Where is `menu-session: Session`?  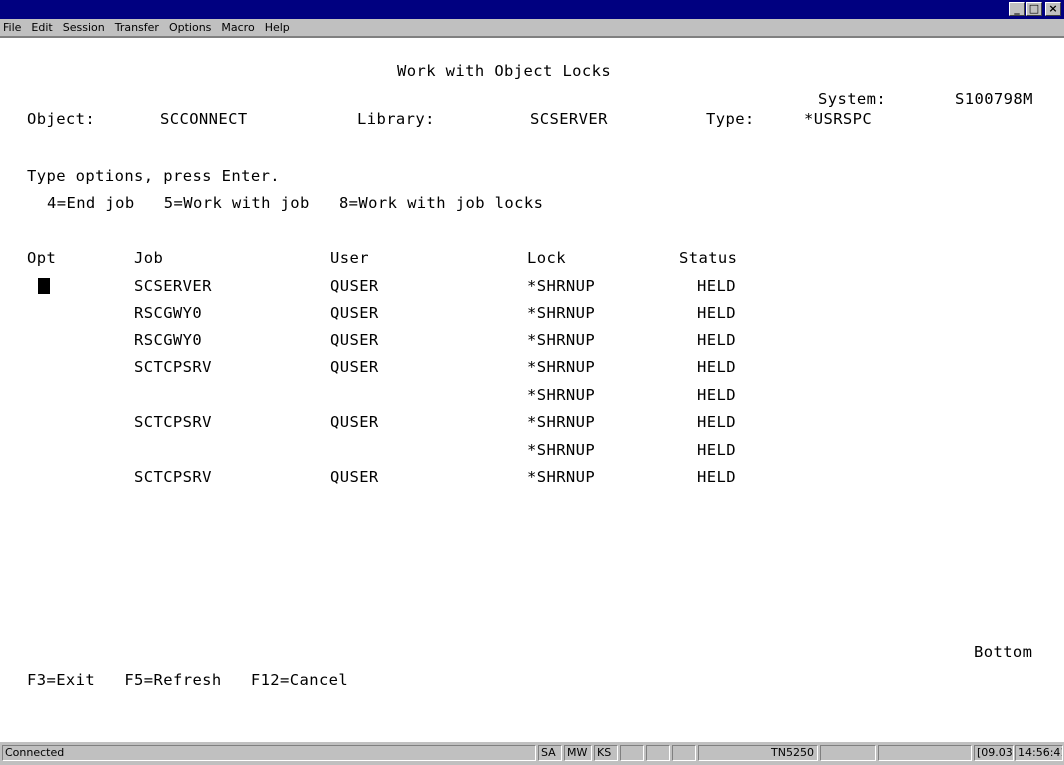 menu-session: Session is located at coordinates (84, 27).